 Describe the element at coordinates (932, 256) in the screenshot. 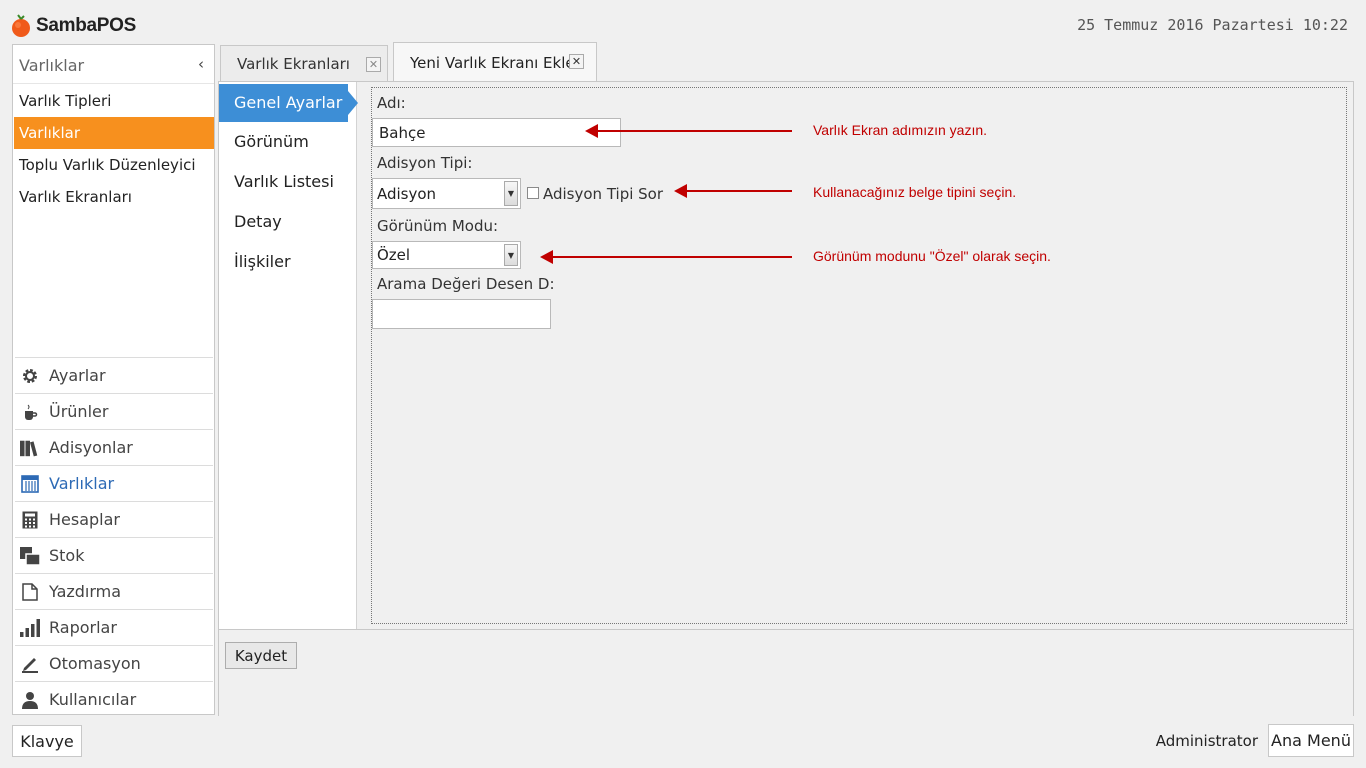

I see `annotation-note: Görünüm modunu "Özel" olarak seçin.` at that location.